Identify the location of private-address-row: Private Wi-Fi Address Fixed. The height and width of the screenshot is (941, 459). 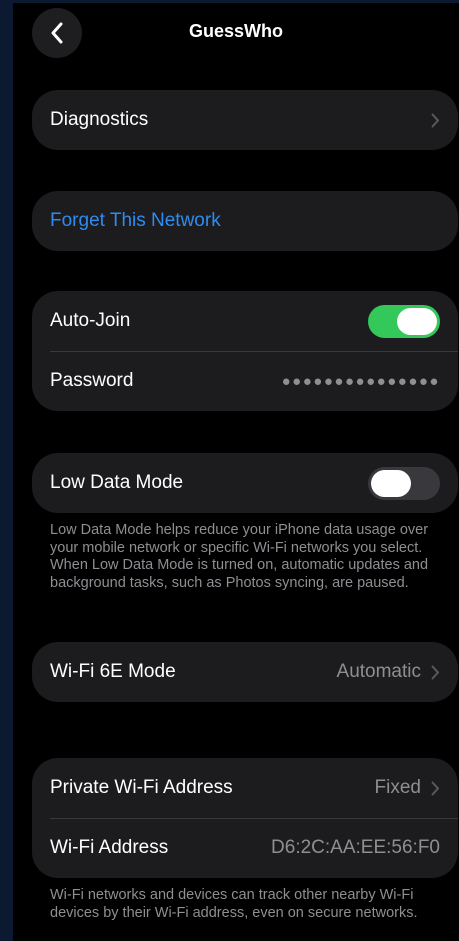
(245, 788).